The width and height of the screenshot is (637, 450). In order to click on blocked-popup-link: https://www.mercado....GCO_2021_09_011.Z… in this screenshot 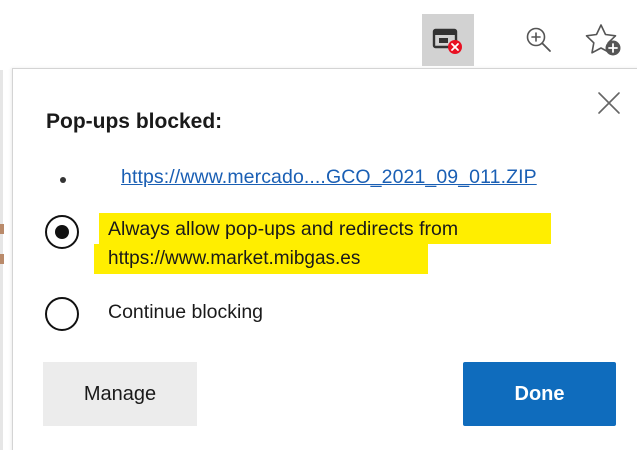, I will do `click(329, 177)`.